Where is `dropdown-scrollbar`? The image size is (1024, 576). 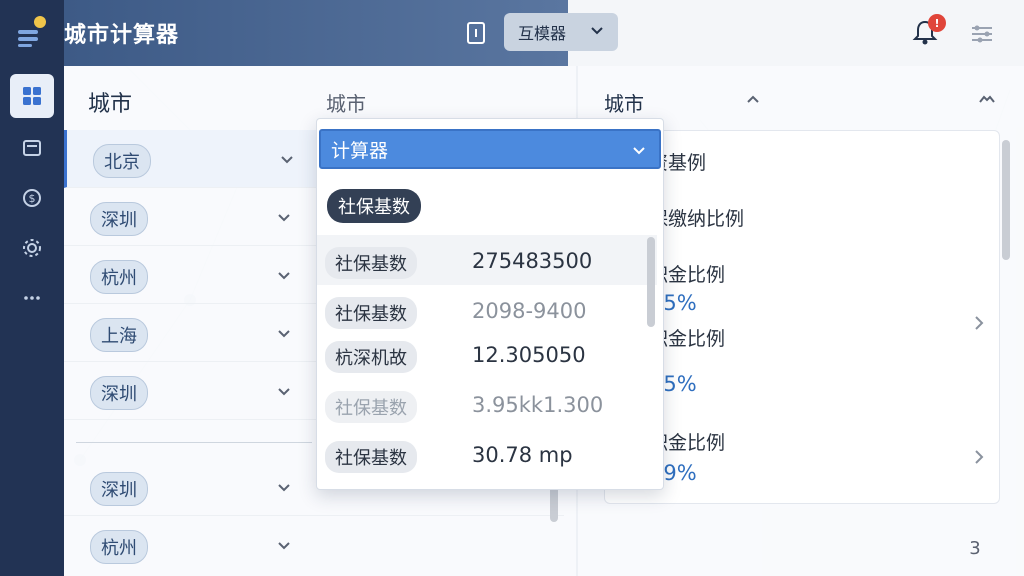
dropdown-scrollbar is located at coordinates (651, 282).